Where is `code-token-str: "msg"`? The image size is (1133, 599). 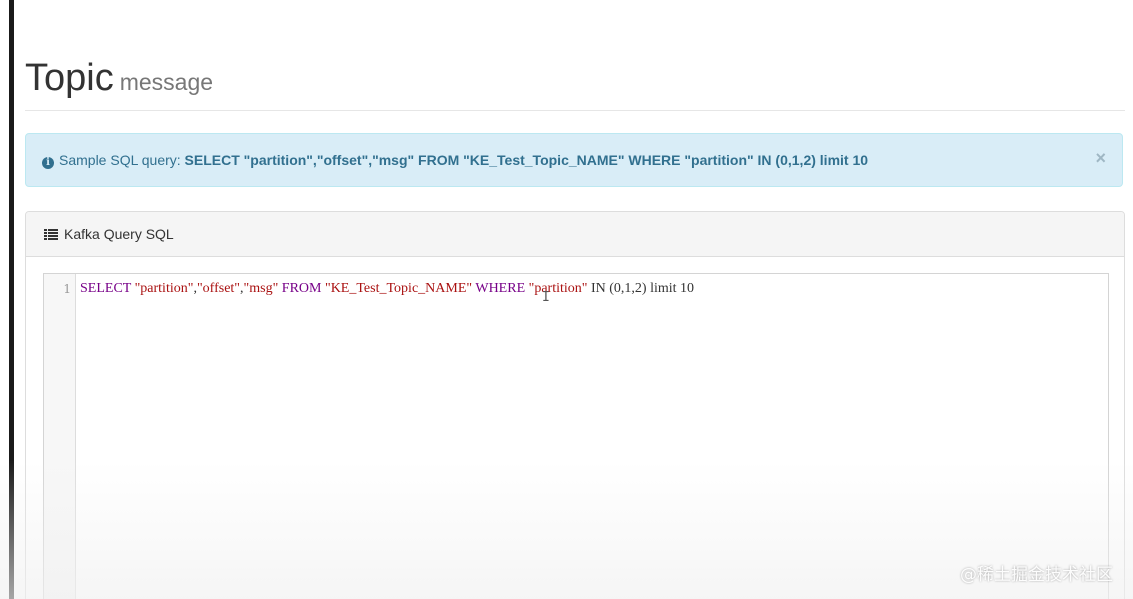 code-token-str: "msg" is located at coordinates (261, 288).